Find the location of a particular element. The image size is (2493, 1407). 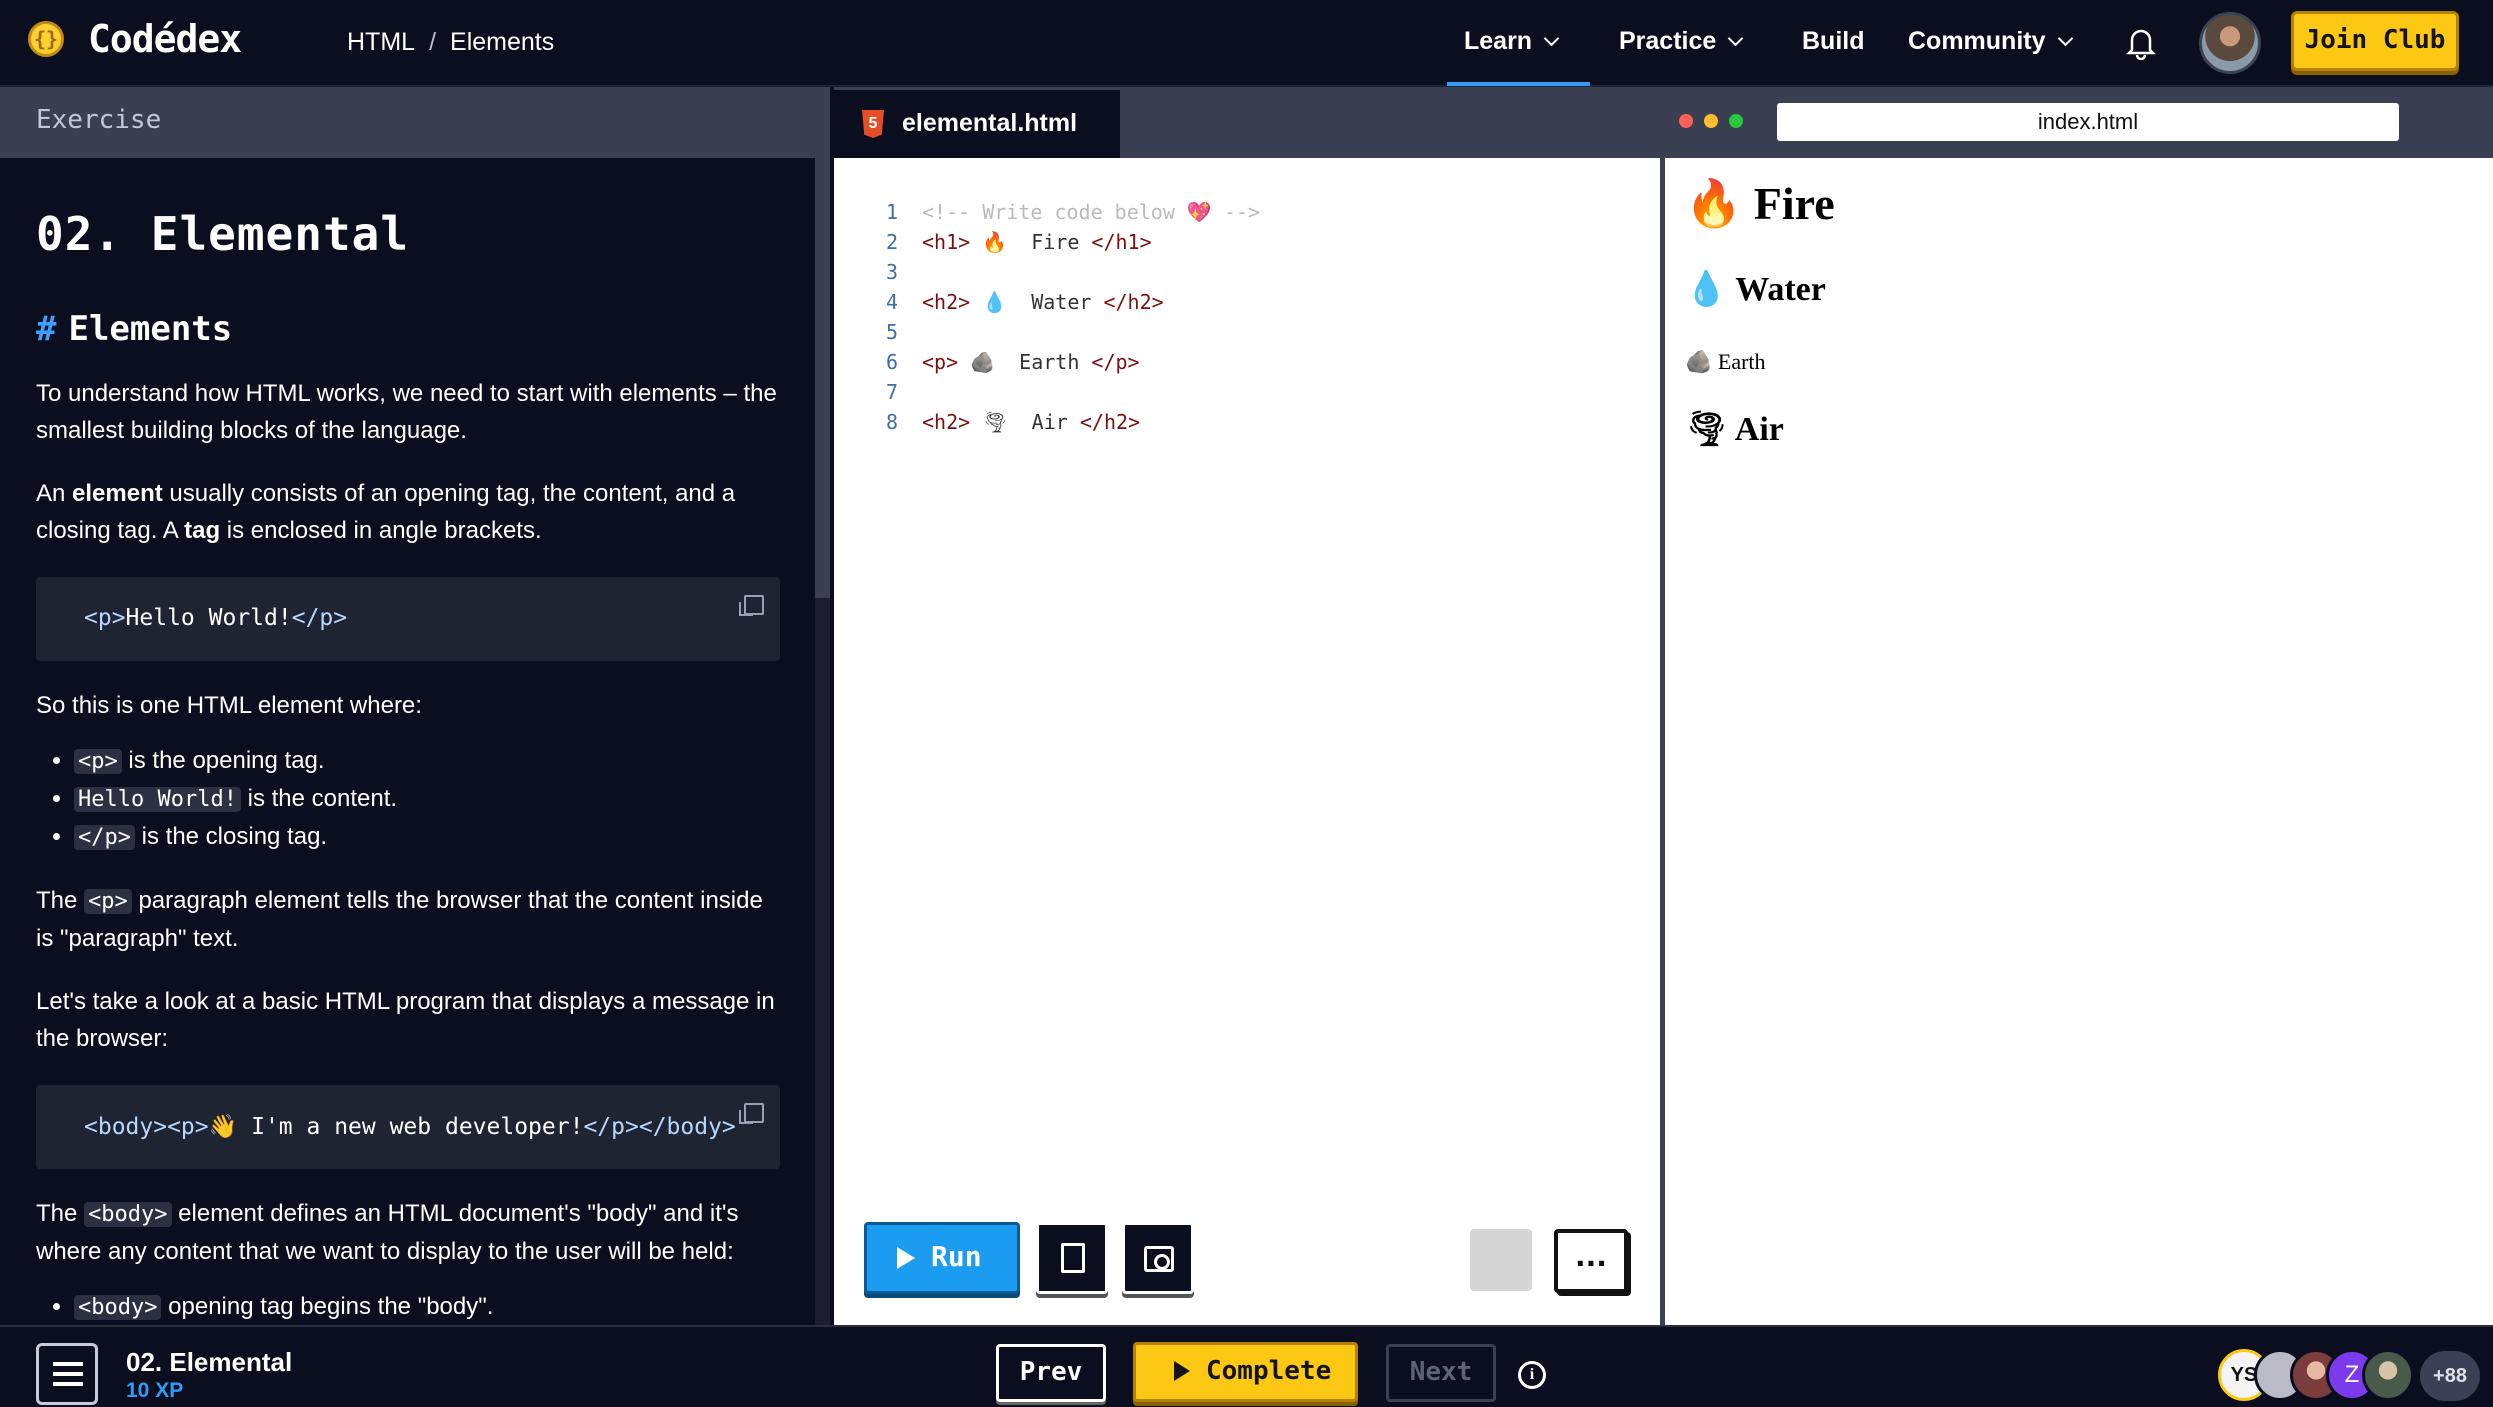

line-number: 4 is located at coordinates (881, 302).